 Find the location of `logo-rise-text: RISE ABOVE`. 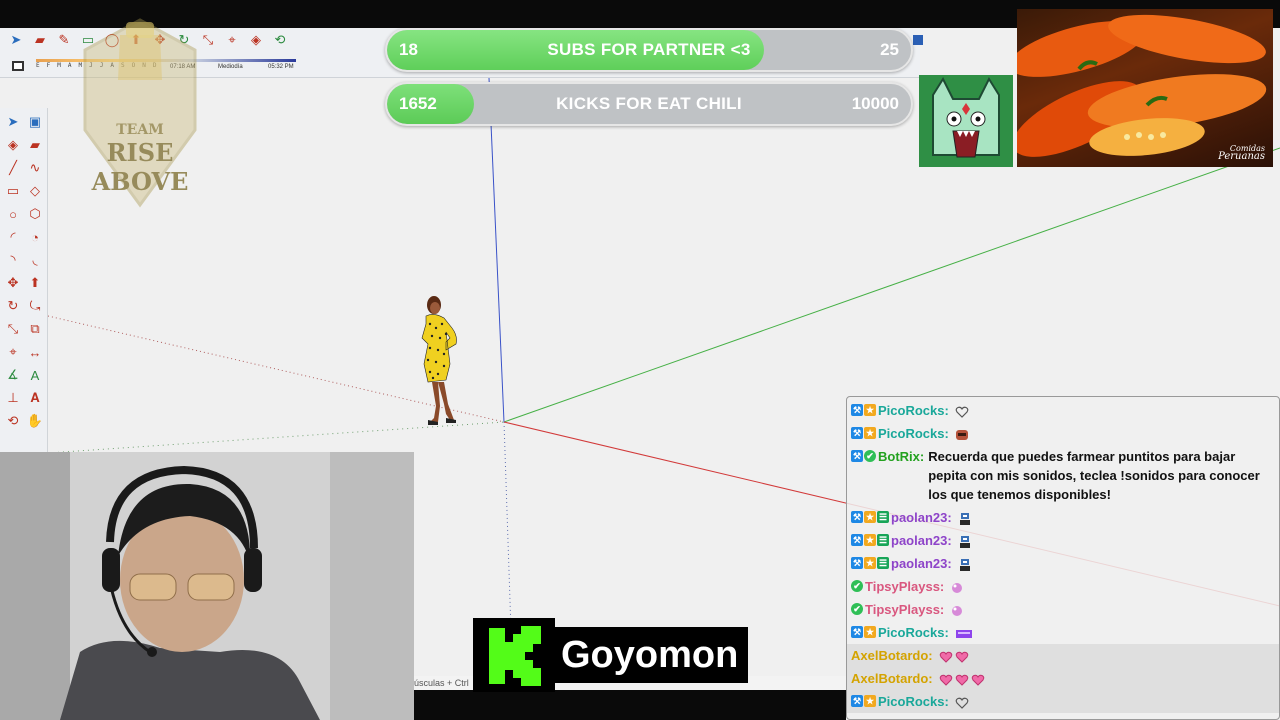

logo-rise-text: RISE ABOVE is located at coordinates (140, 167).